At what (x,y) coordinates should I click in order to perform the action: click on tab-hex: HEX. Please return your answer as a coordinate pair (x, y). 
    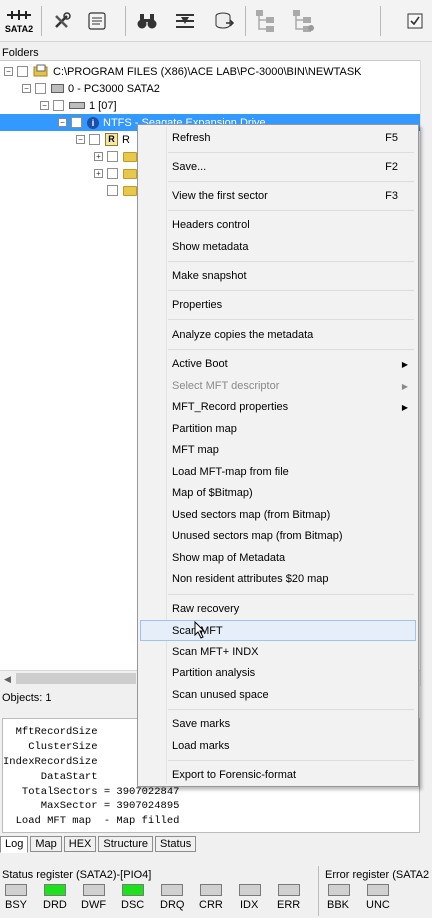
    Looking at the image, I should click on (80, 844).